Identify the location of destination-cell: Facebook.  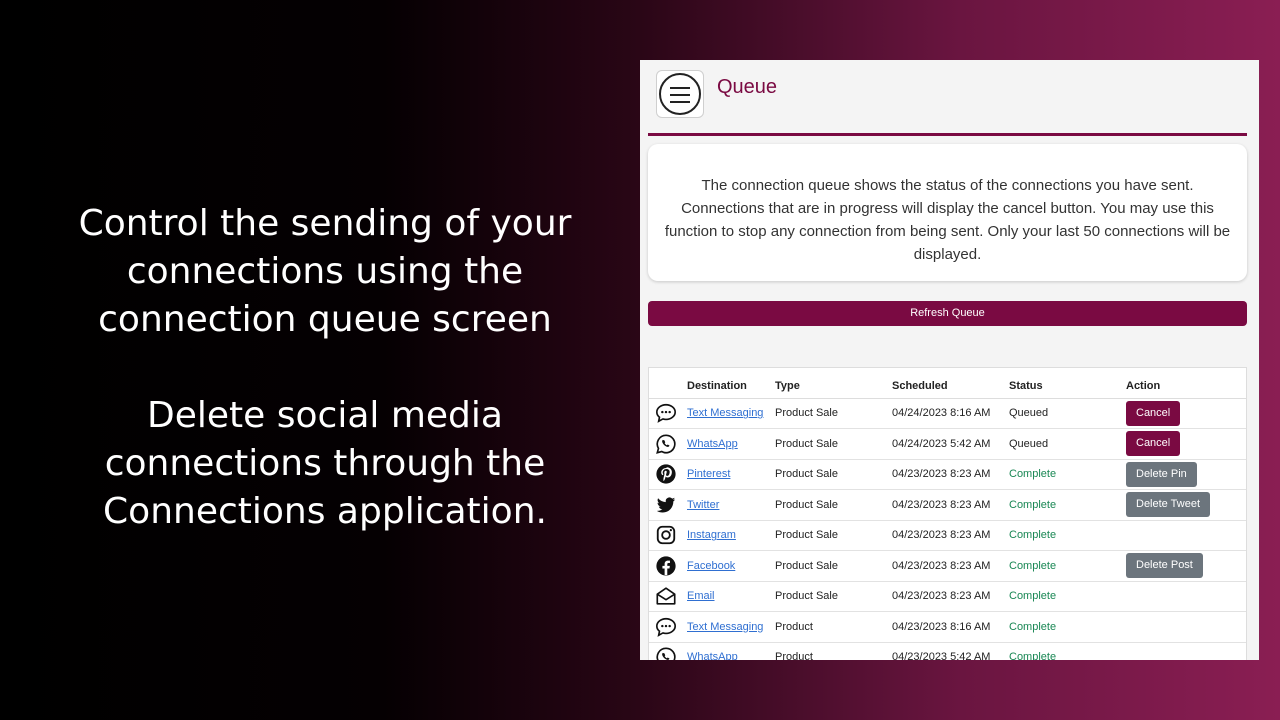
(731, 566).